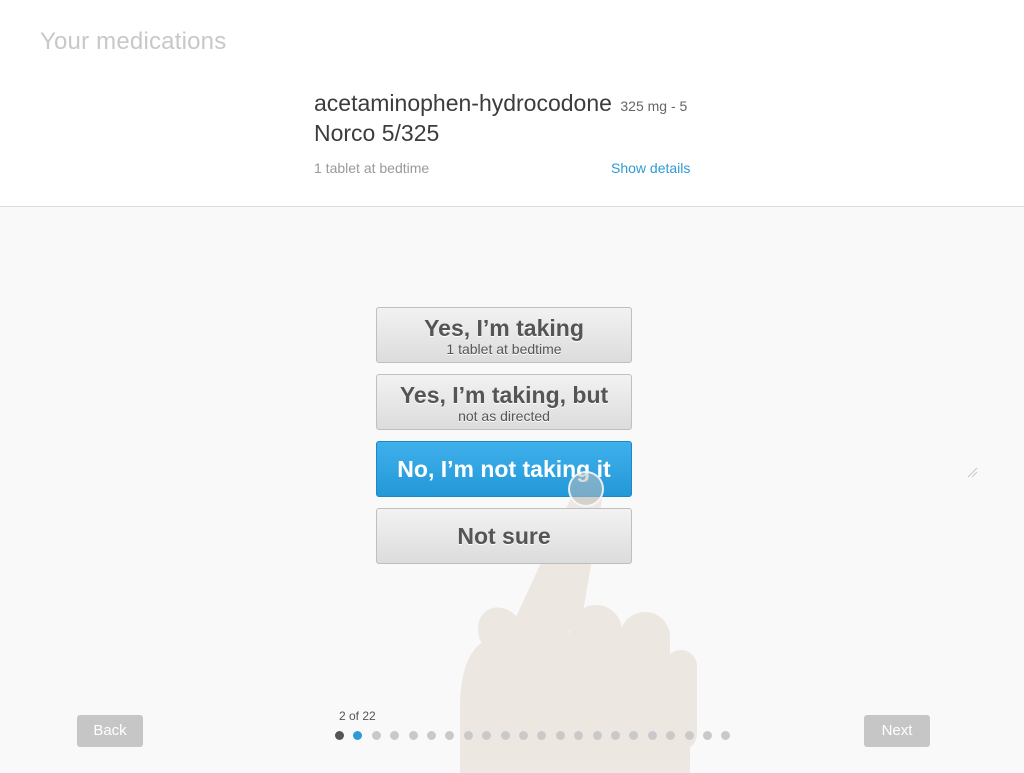 The height and width of the screenshot is (773, 1024). What do you see at coordinates (650, 168) in the screenshot?
I see `show-details-link: Show details` at bounding box center [650, 168].